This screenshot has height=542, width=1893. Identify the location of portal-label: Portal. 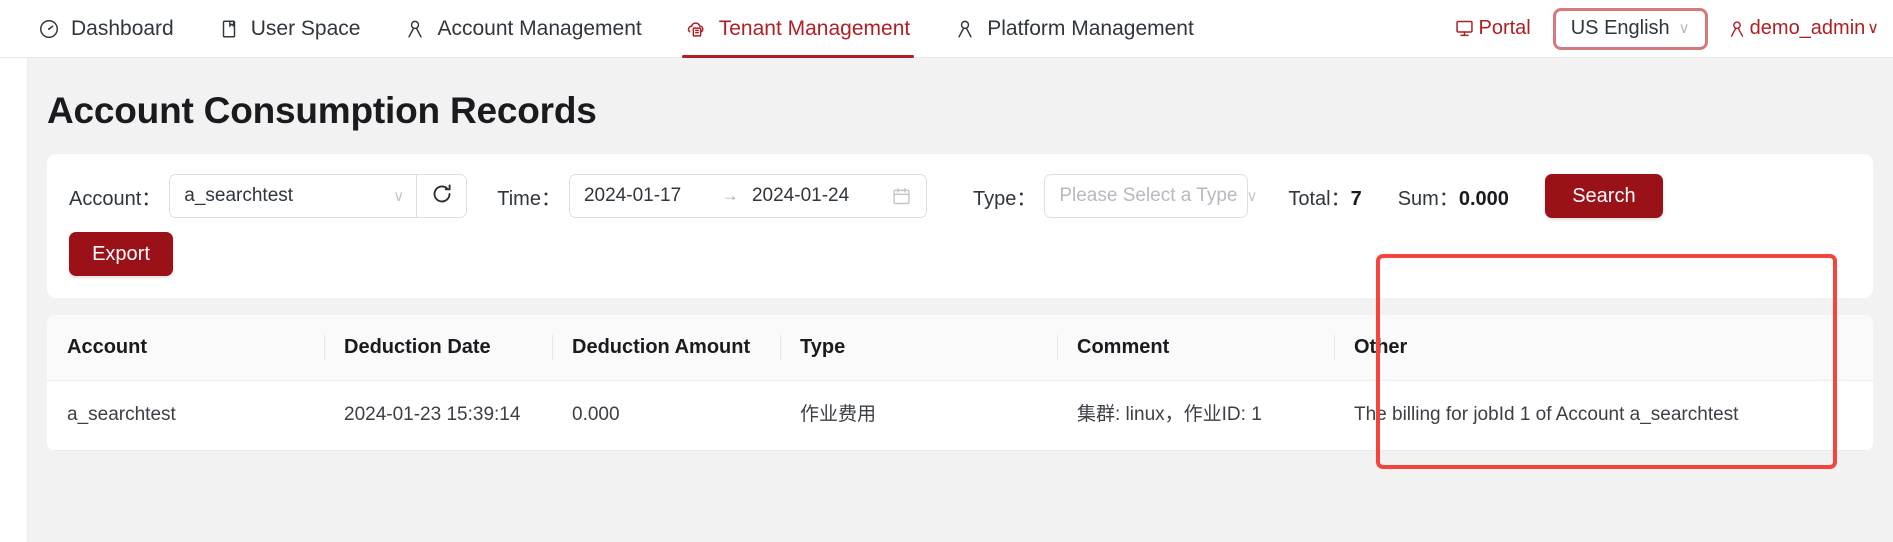
(1504, 28).